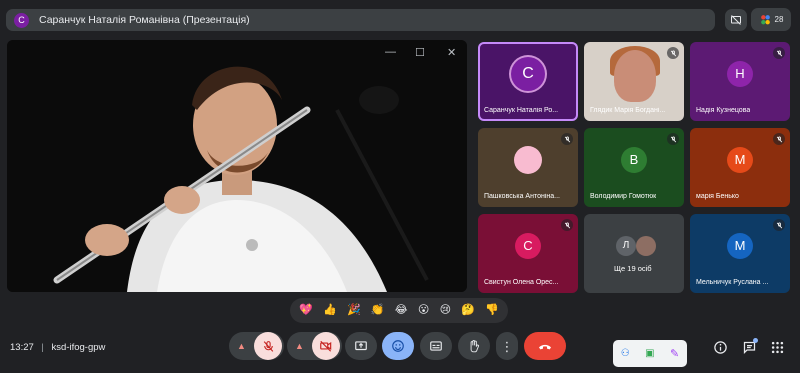 This screenshot has height=373, width=800. What do you see at coordinates (635, 76) in the screenshot?
I see `participant-video` at bounding box center [635, 76].